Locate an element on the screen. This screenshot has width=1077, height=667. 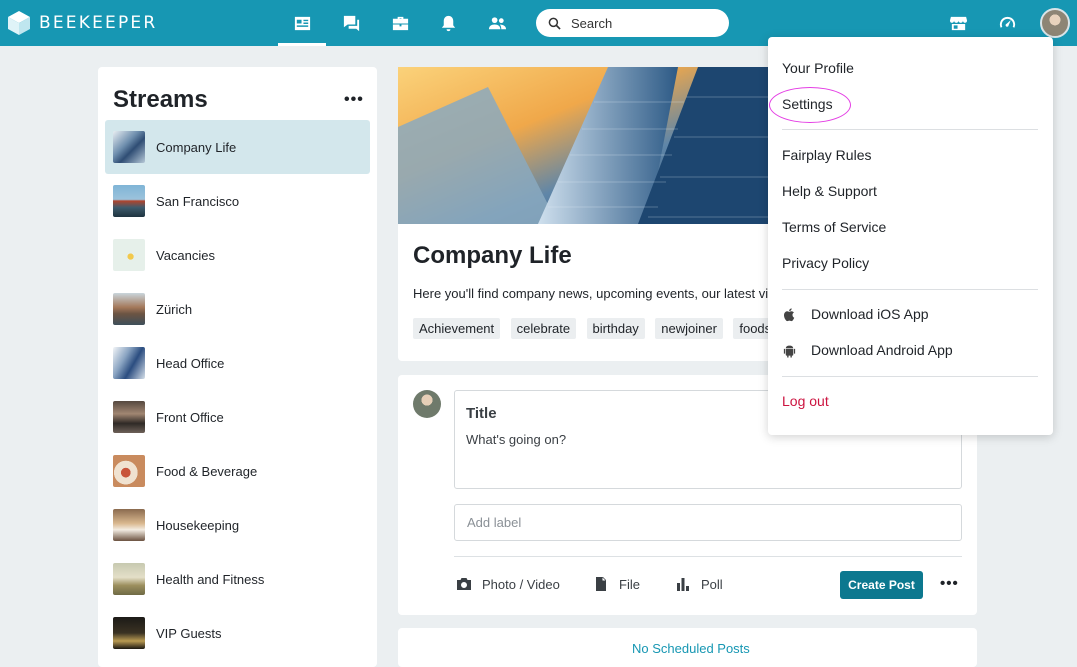
stream-item-vip-guests: VIP Guests is located at coordinates (237, 633).